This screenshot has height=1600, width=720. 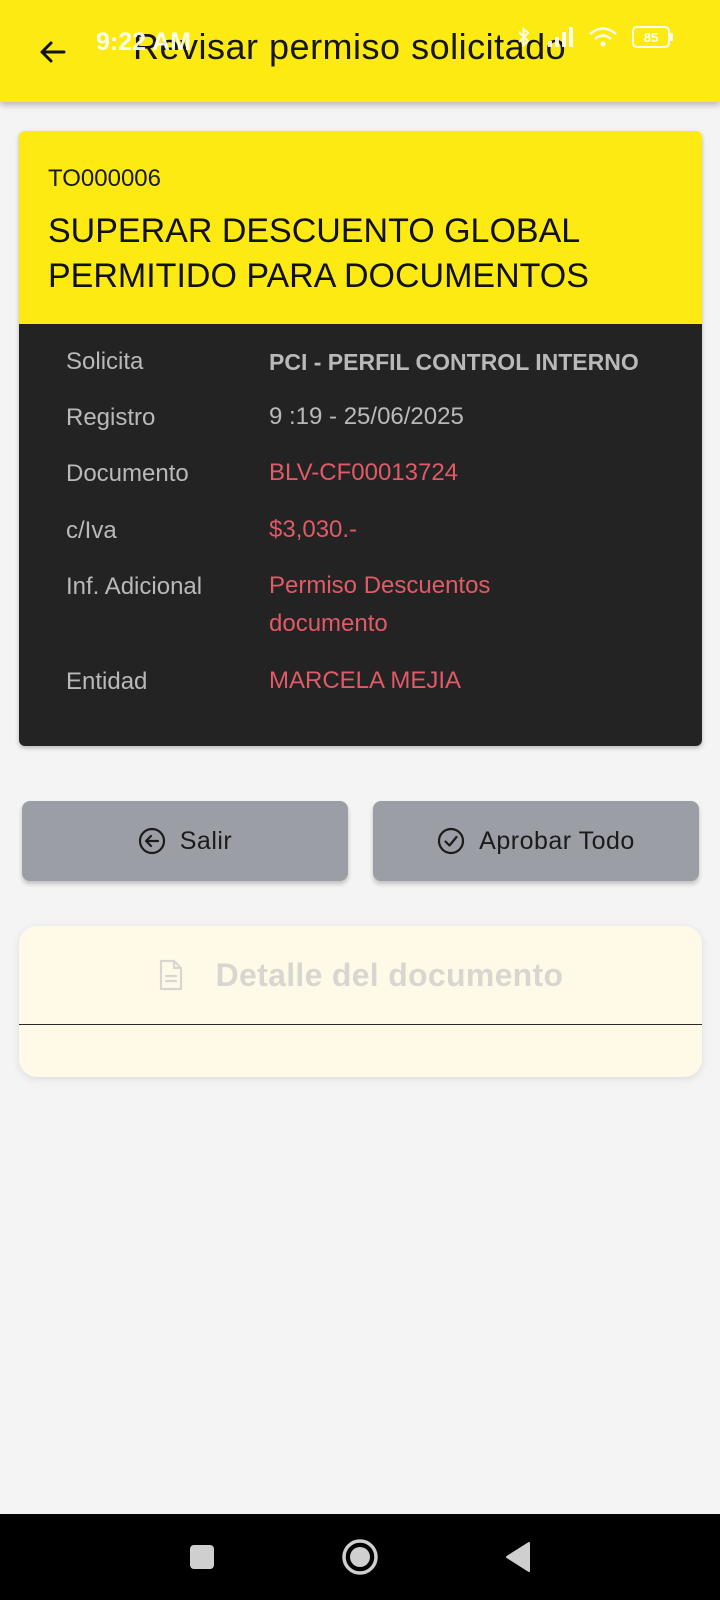 What do you see at coordinates (454, 362) in the screenshot?
I see `value-solicita: PCI - PERFIL CONTROL INTERNO` at bounding box center [454, 362].